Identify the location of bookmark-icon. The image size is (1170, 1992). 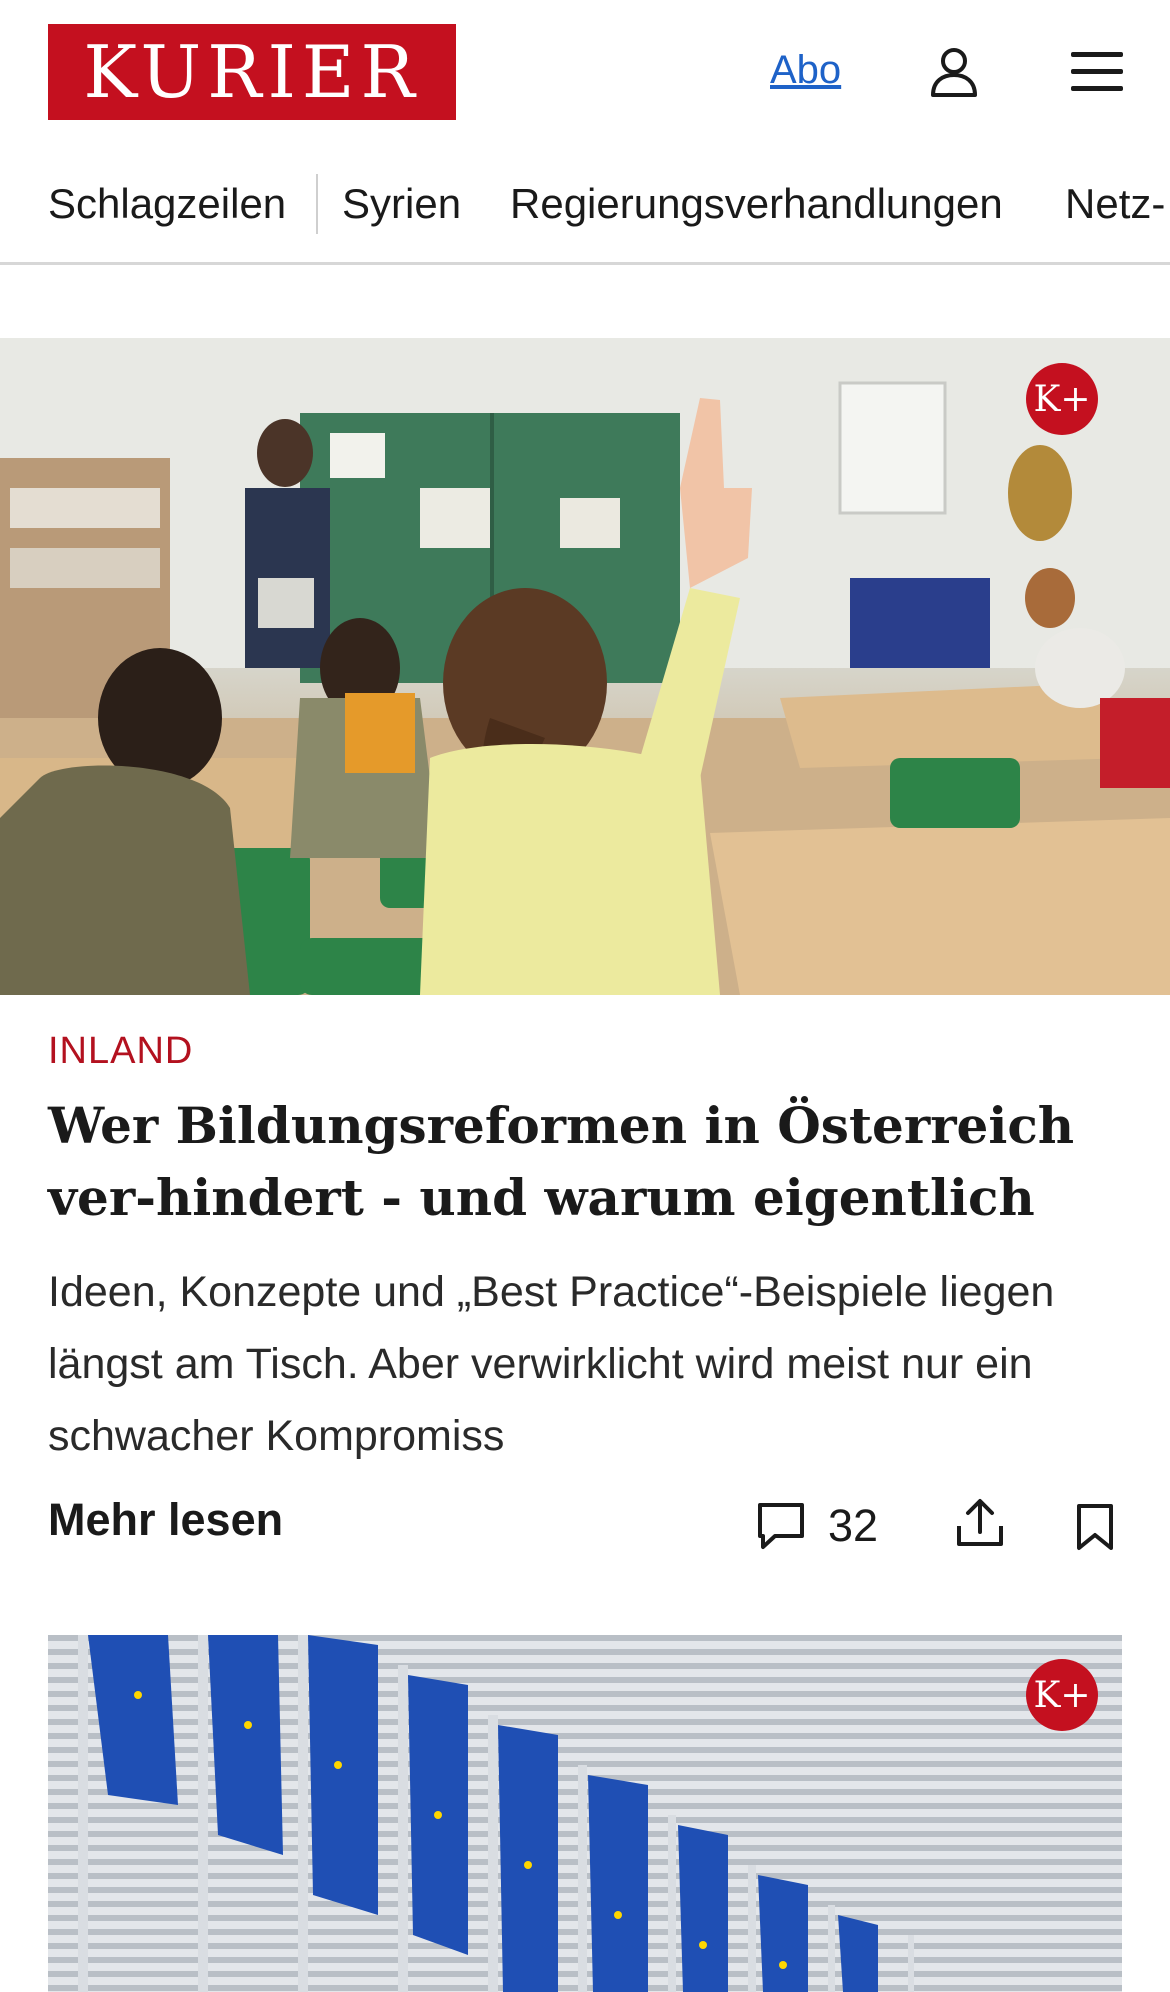
(1095, 1527).